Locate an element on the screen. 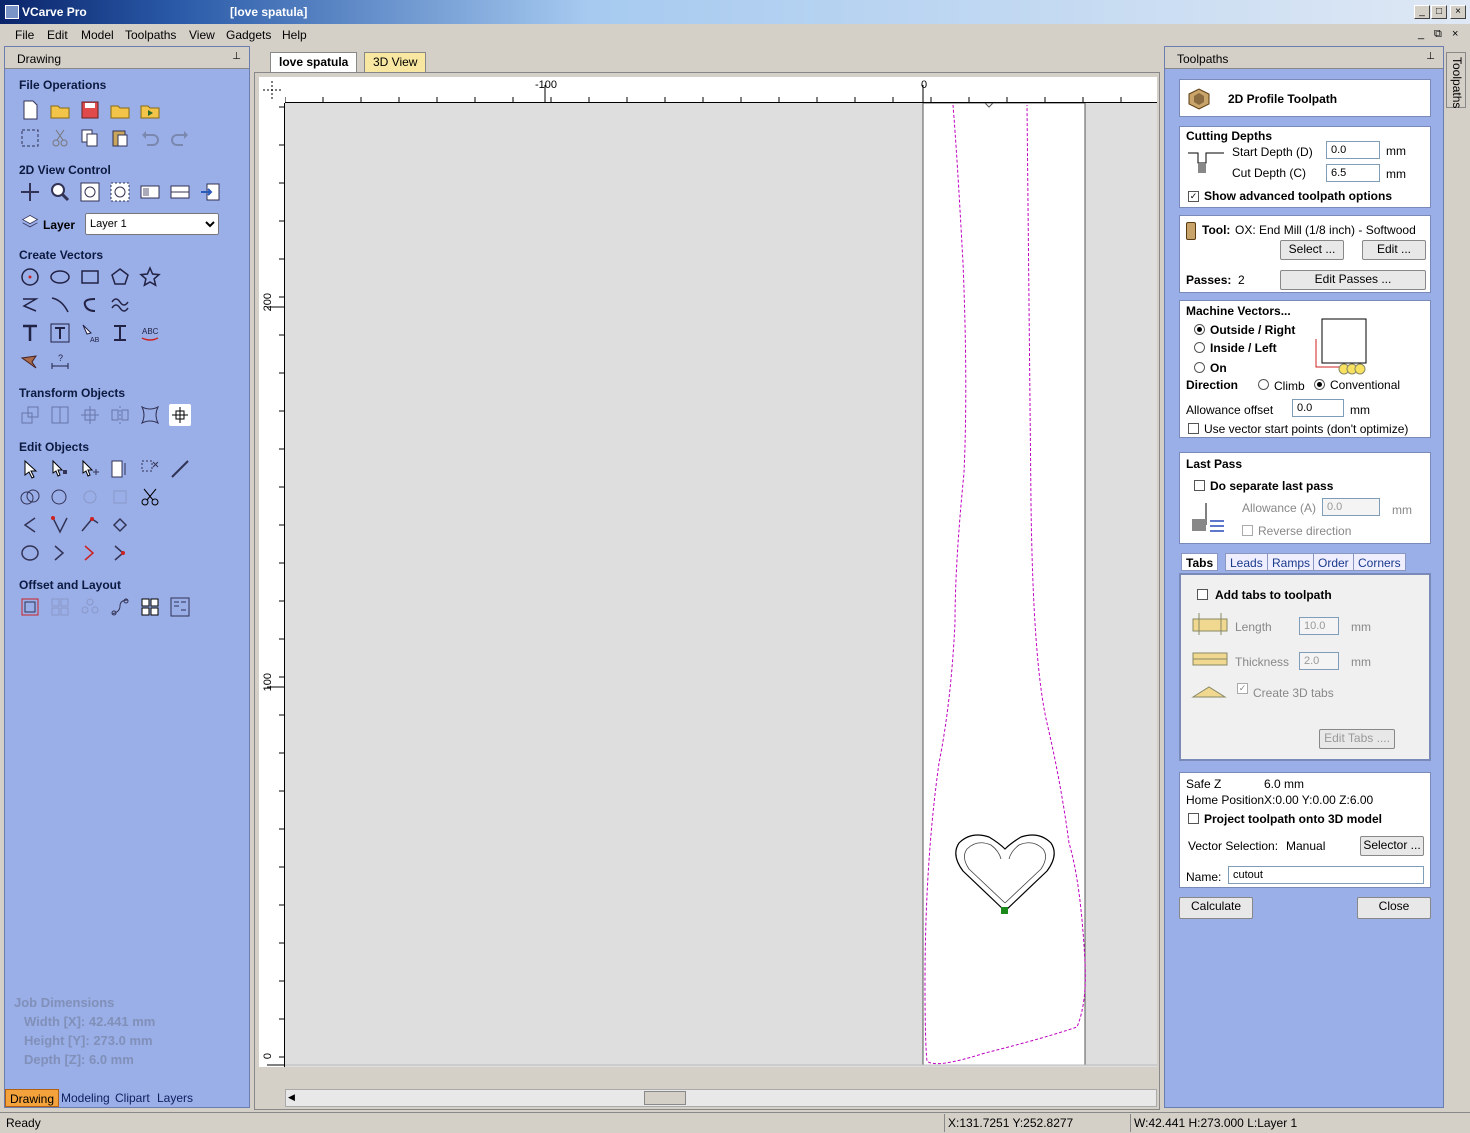 Image resolution: width=1470 pixels, height=1133 pixels. calculate-button: Calculate is located at coordinates (1216, 908).